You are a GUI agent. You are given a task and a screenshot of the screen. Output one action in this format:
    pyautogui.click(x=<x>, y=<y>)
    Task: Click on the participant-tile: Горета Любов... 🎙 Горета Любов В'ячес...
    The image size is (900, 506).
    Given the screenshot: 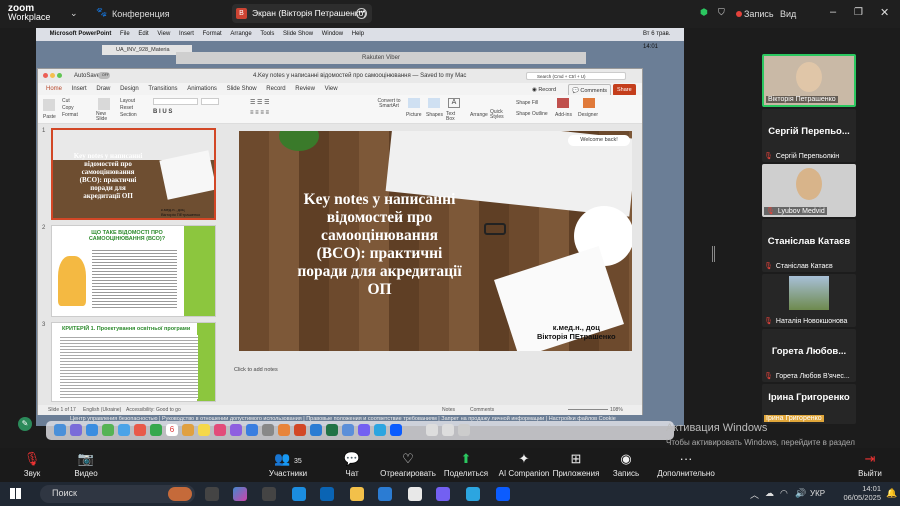 What is the action you would take?
    pyautogui.click(x=809, y=355)
    